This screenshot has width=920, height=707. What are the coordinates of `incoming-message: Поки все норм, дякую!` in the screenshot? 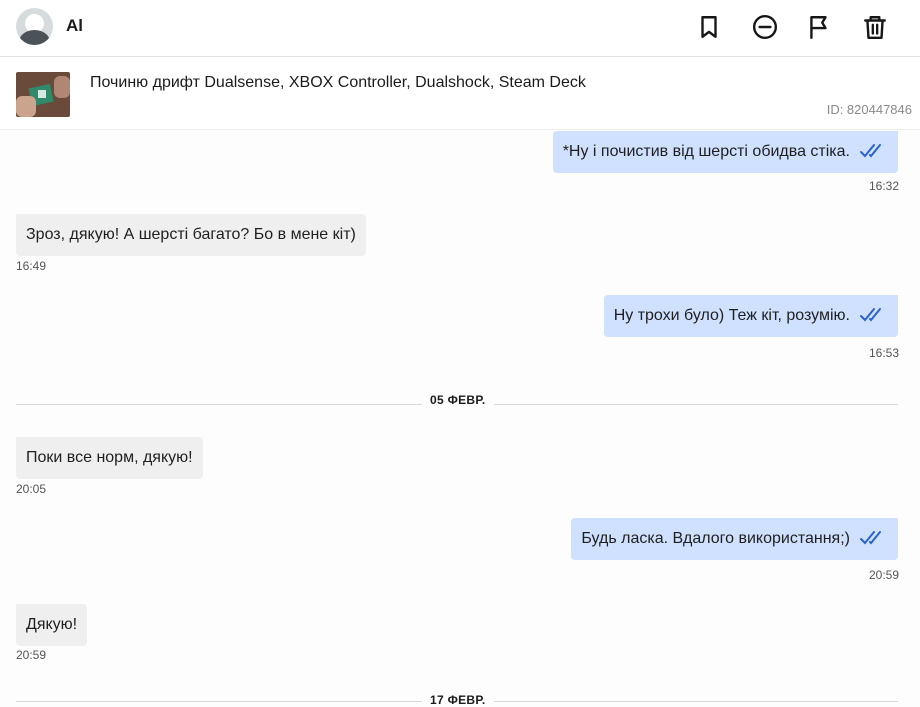 It's located at (109, 458).